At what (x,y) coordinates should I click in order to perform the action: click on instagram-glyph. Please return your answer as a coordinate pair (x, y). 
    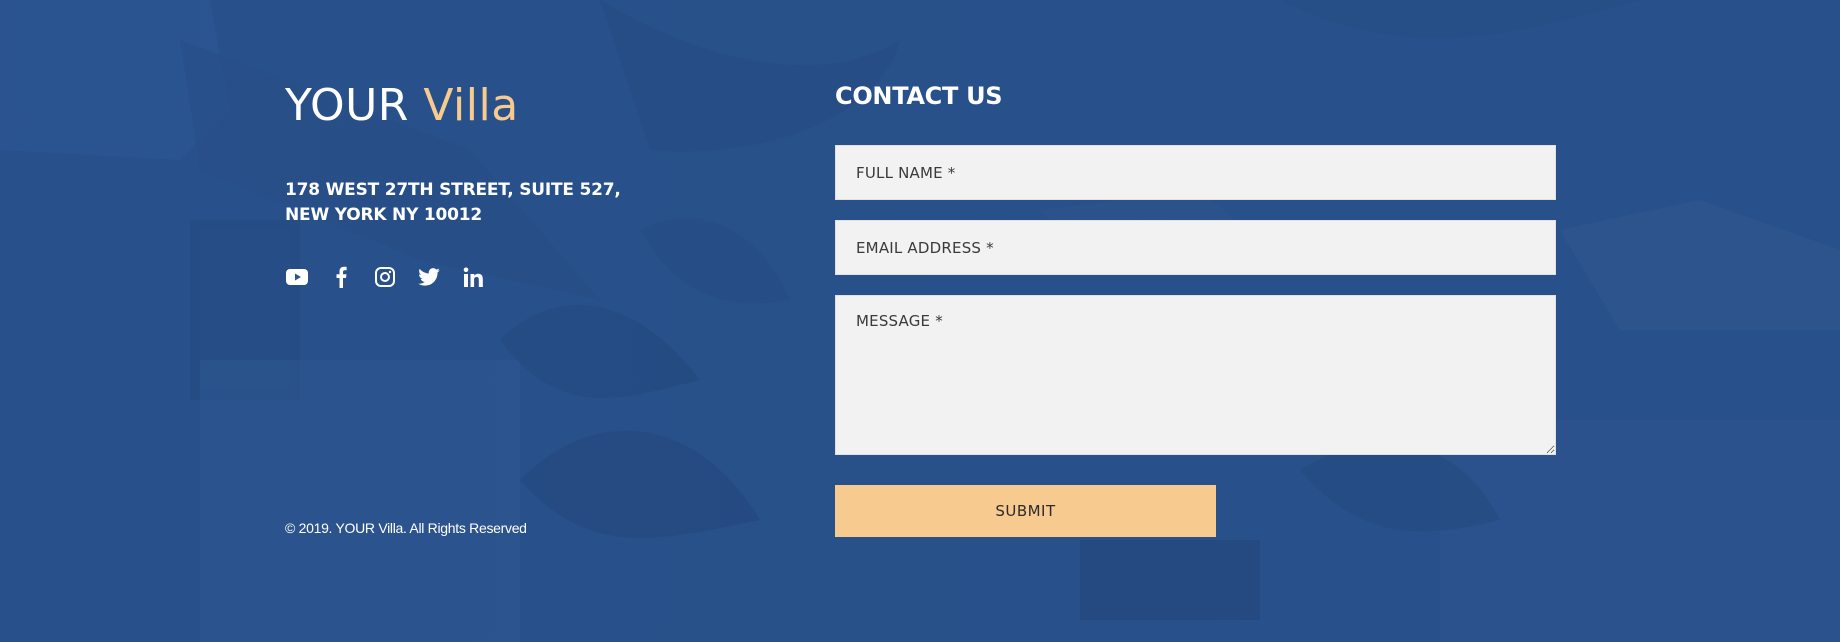
    Looking at the image, I should click on (385, 277).